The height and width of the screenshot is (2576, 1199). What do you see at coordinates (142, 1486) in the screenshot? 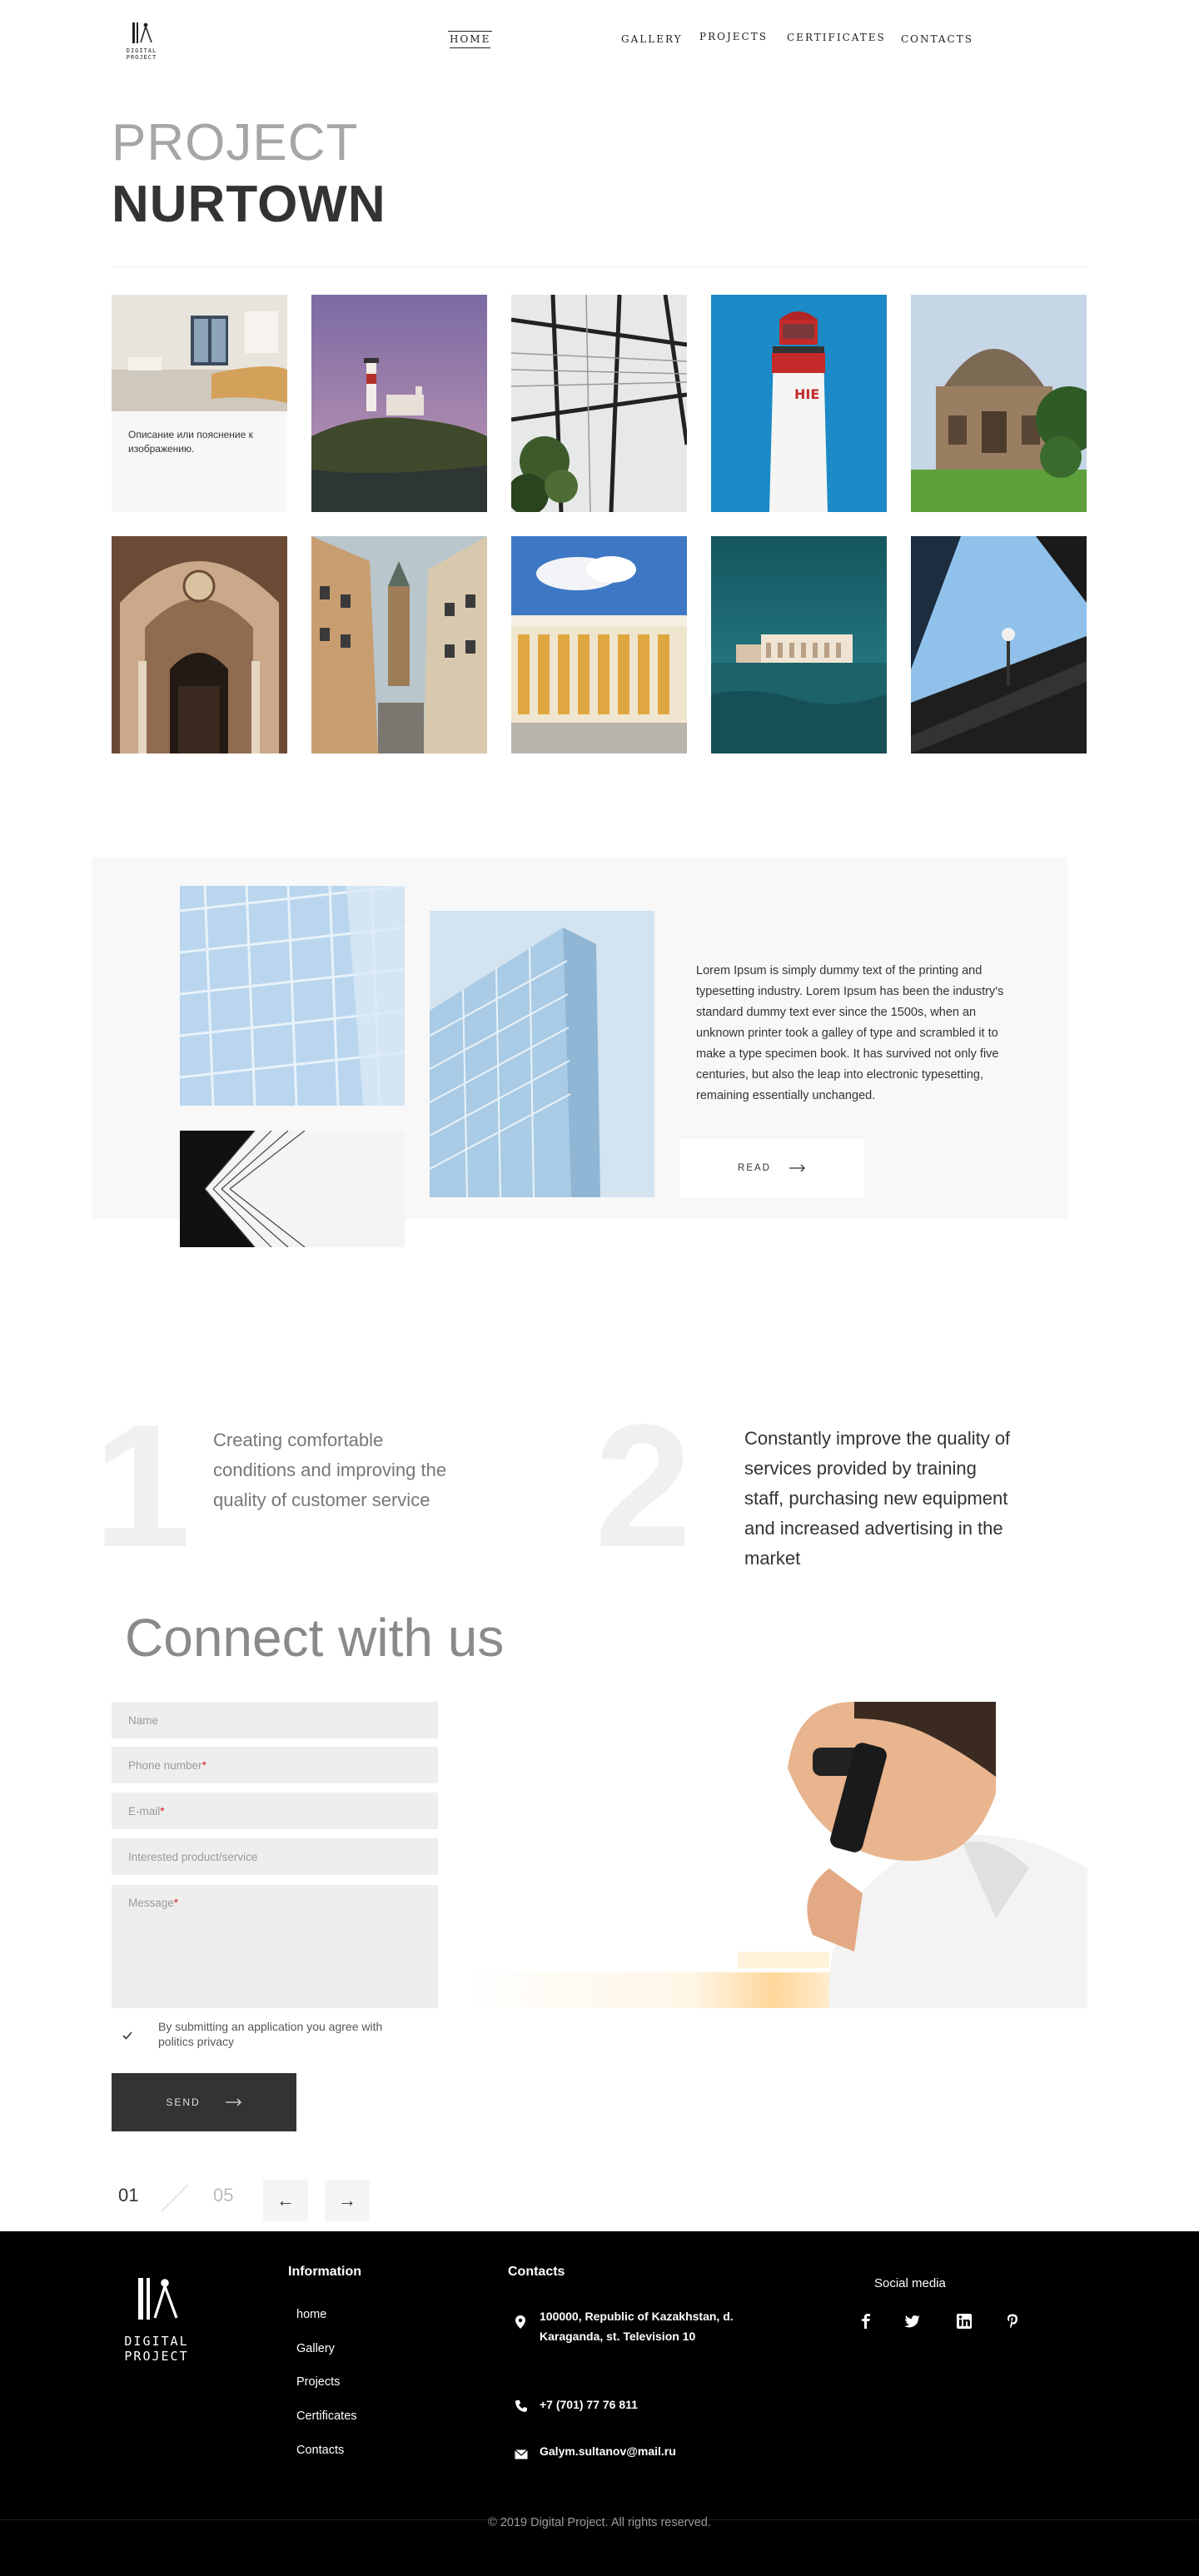
I see `stat-number-1: 1` at bounding box center [142, 1486].